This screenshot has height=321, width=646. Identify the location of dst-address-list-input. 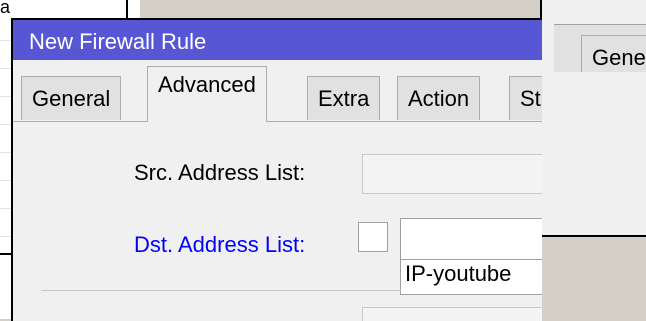
(471, 239).